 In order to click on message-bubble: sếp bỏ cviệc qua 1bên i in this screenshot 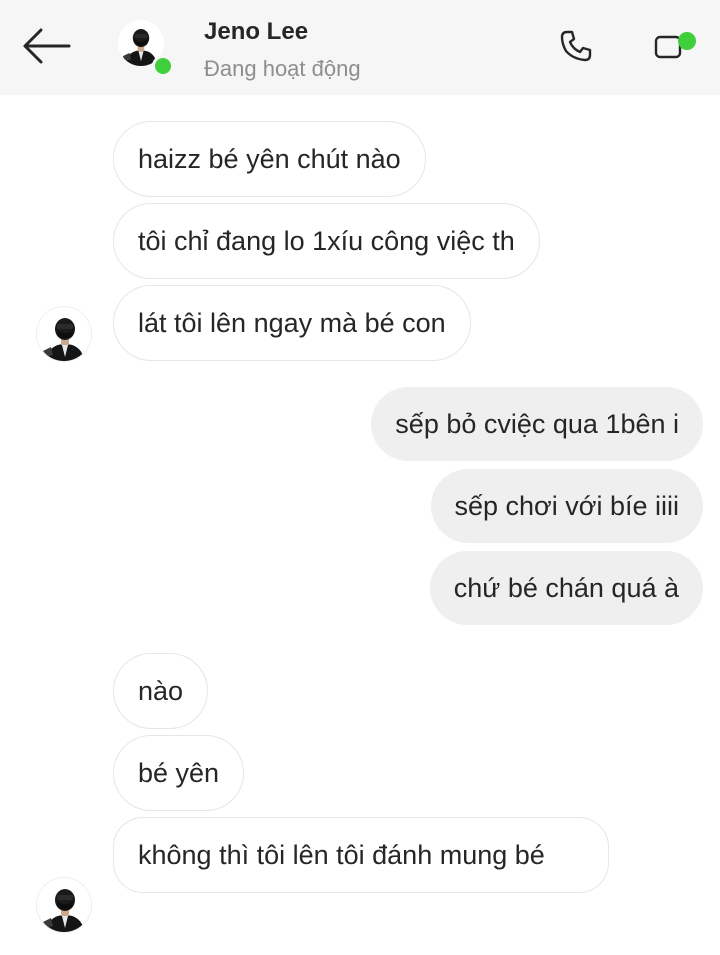, I will do `click(537, 424)`.